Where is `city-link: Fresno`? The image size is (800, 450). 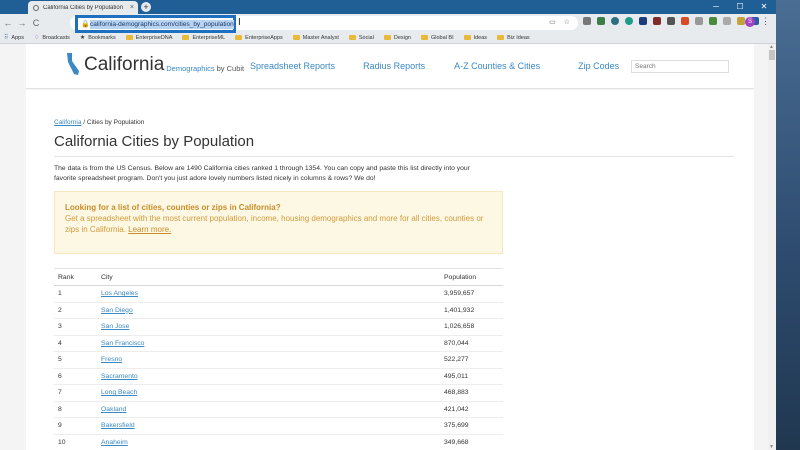
city-link: Fresno is located at coordinates (111, 359).